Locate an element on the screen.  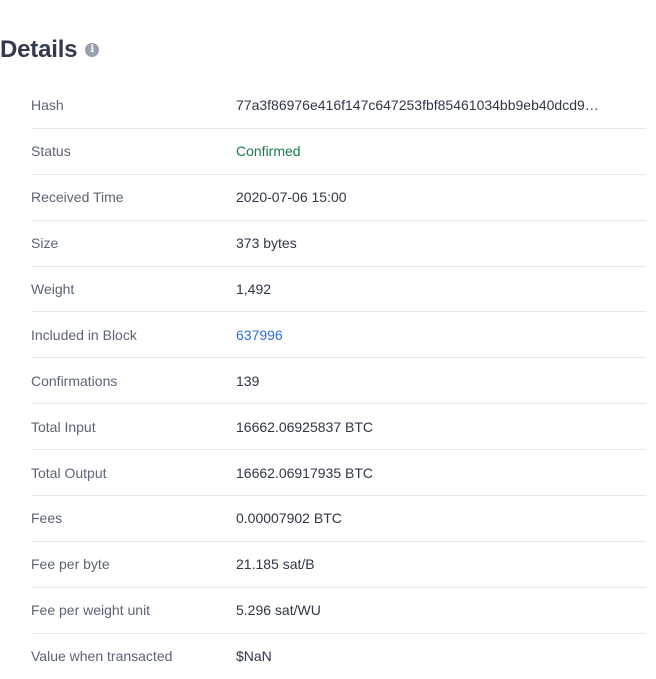
row-fee-per-byte: Fee per byte 21.185 sat/B is located at coordinates (338, 565).